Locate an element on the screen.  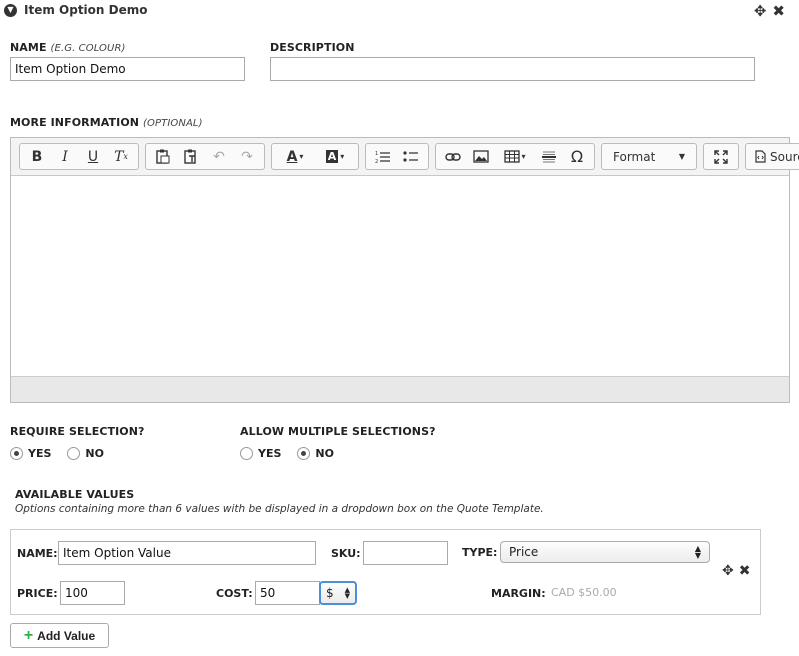
maximize-group is located at coordinates (721, 156).